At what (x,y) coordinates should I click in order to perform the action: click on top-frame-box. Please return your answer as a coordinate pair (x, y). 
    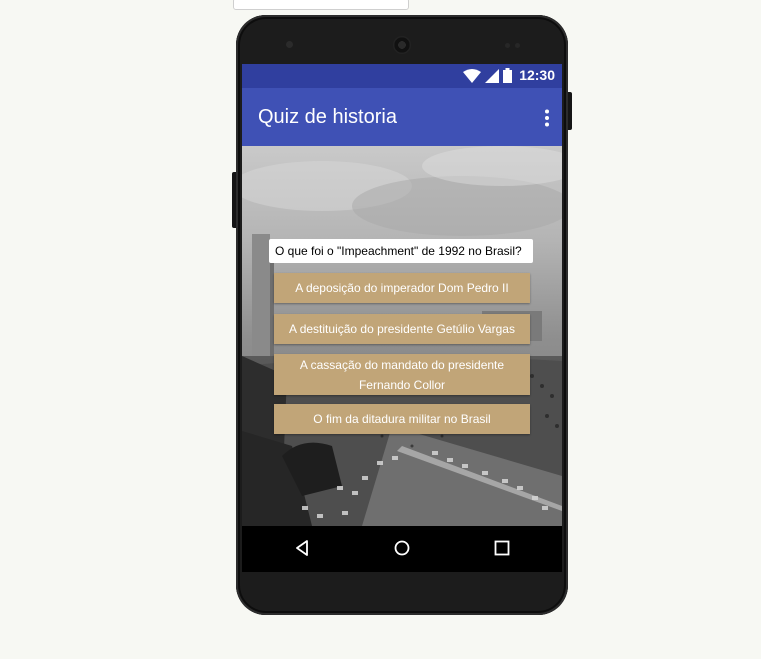
    Looking at the image, I should click on (321, 5).